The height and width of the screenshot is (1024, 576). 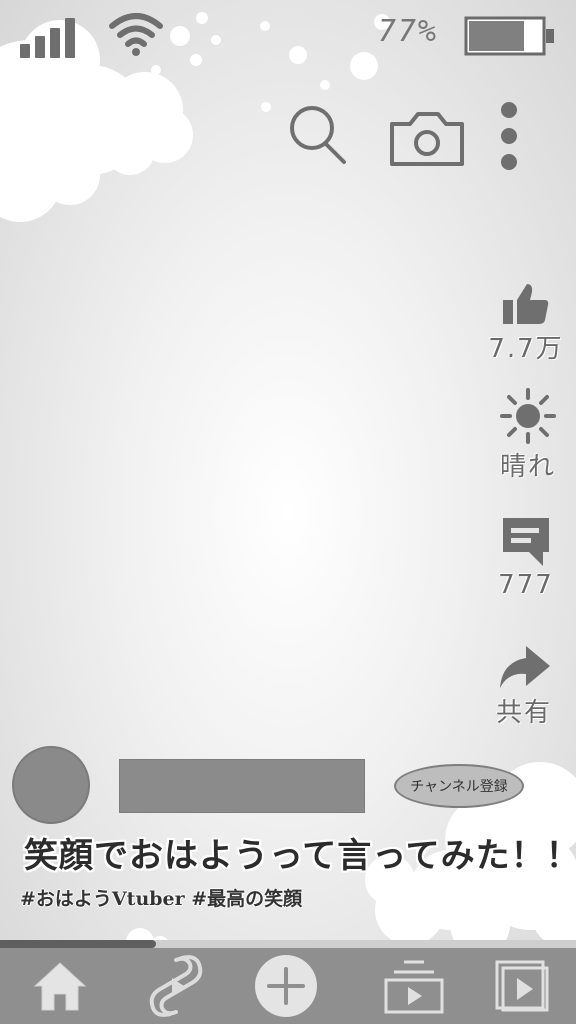 I want to click on share-button: 共有, so click(x=524, y=686).